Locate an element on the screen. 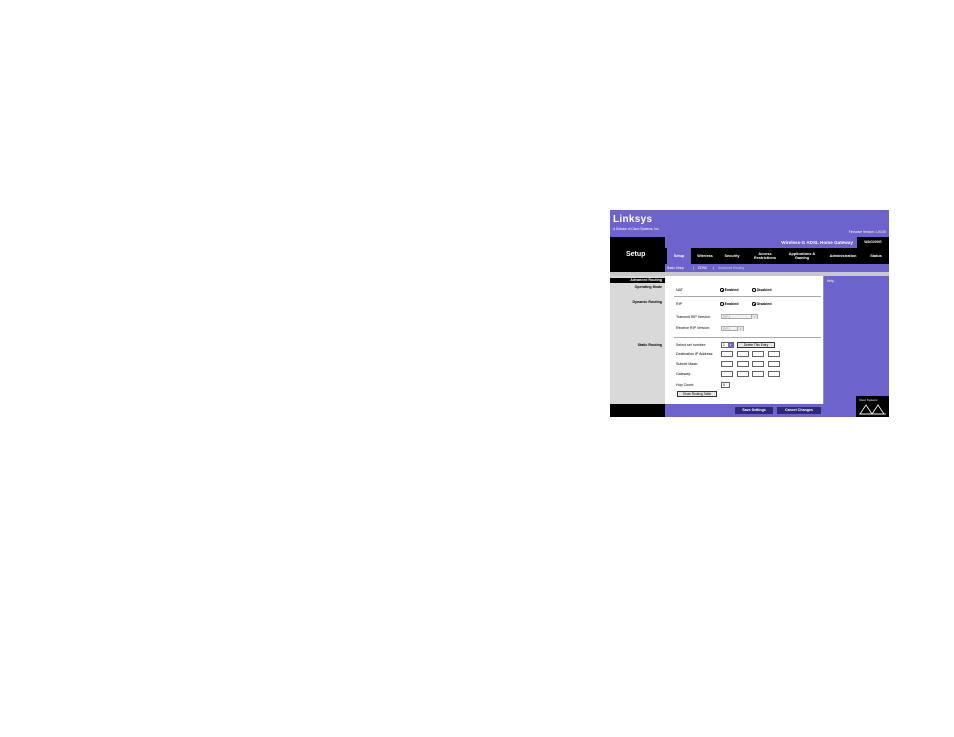  subtab-basic-setup: Basic Setup is located at coordinates (675, 268).